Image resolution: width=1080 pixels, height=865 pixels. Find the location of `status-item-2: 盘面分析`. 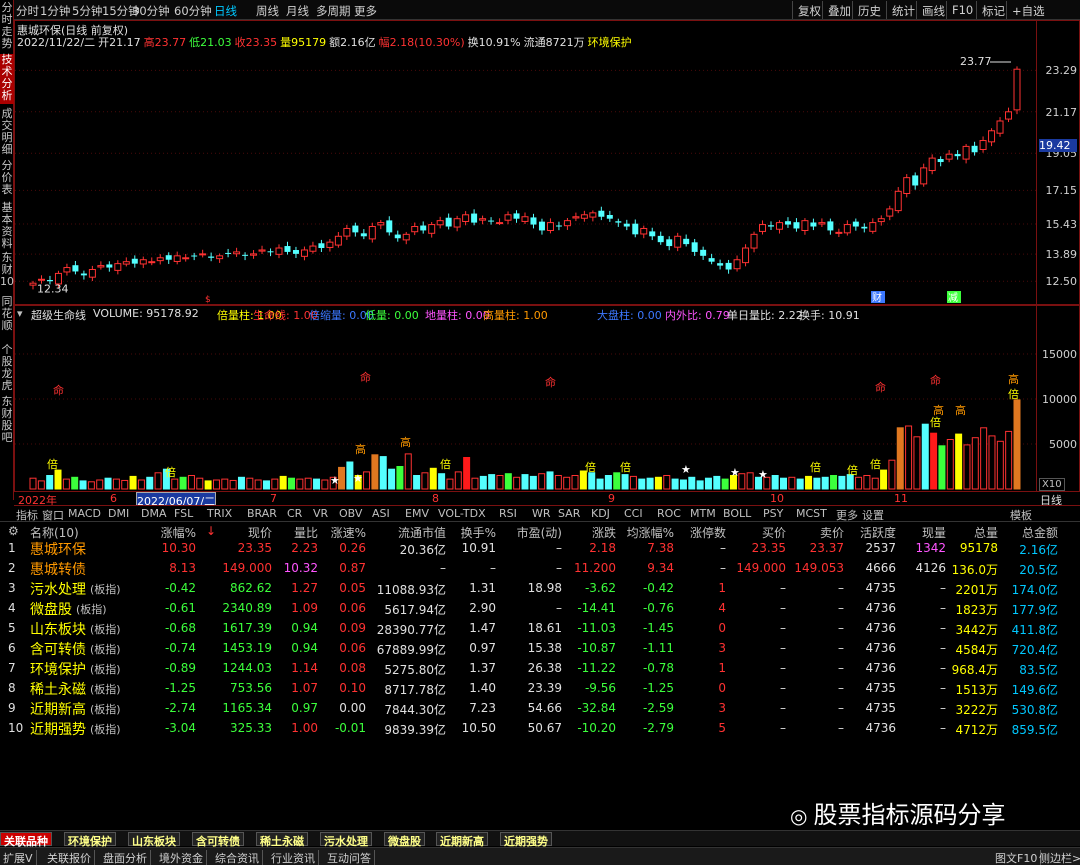

status-item-2: 盘面分析 is located at coordinates (125, 857).